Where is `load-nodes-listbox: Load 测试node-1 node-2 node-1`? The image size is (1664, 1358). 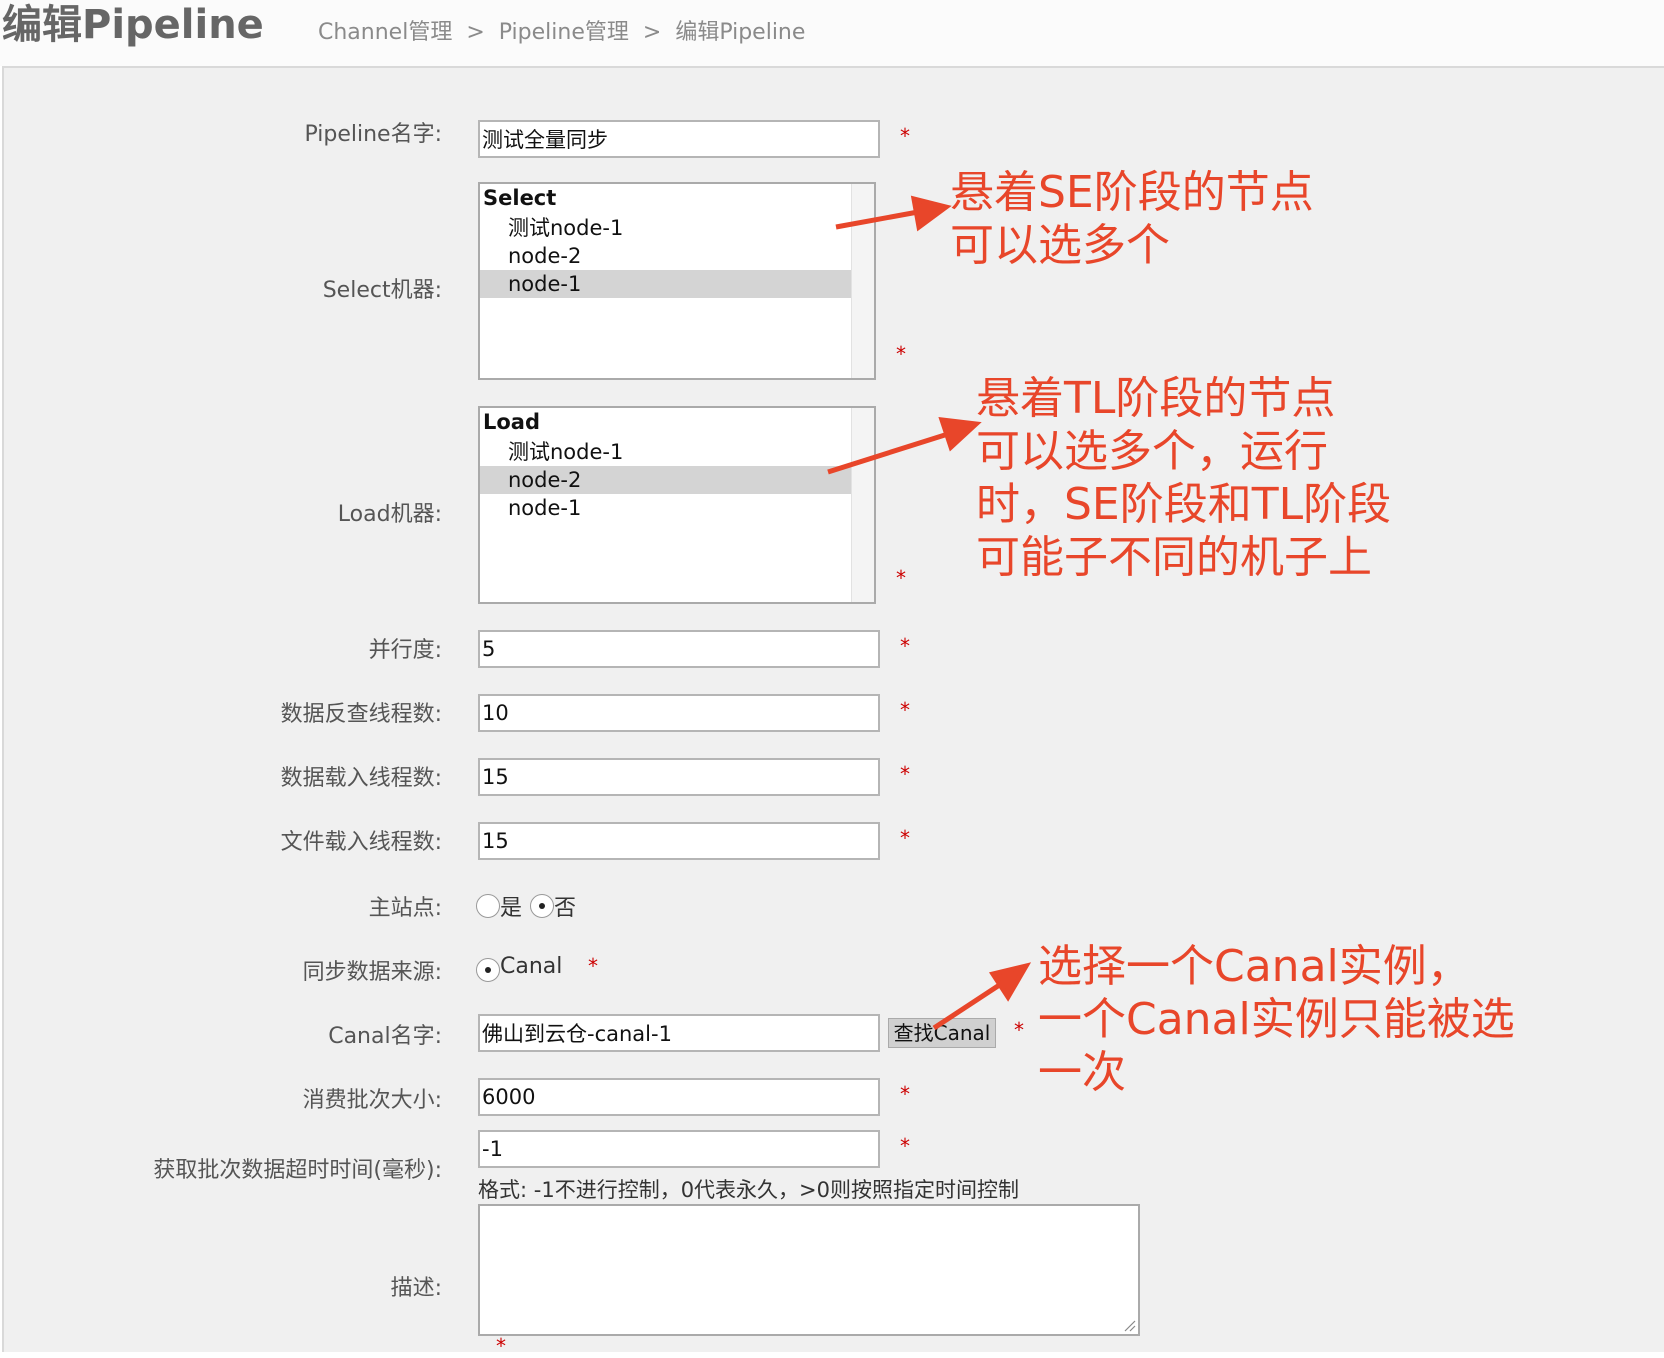
load-nodes-listbox: Load 测试node-1 node-2 node-1 is located at coordinates (677, 505).